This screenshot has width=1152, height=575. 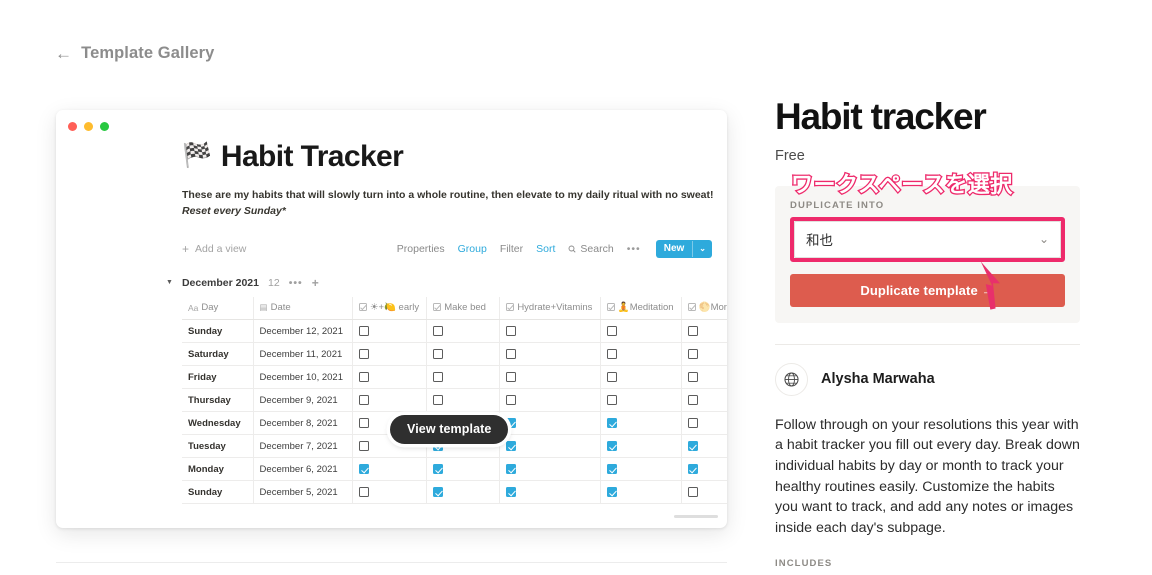 I want to click on table-header-make-bed: Make bed, so click(x=463, y=308).